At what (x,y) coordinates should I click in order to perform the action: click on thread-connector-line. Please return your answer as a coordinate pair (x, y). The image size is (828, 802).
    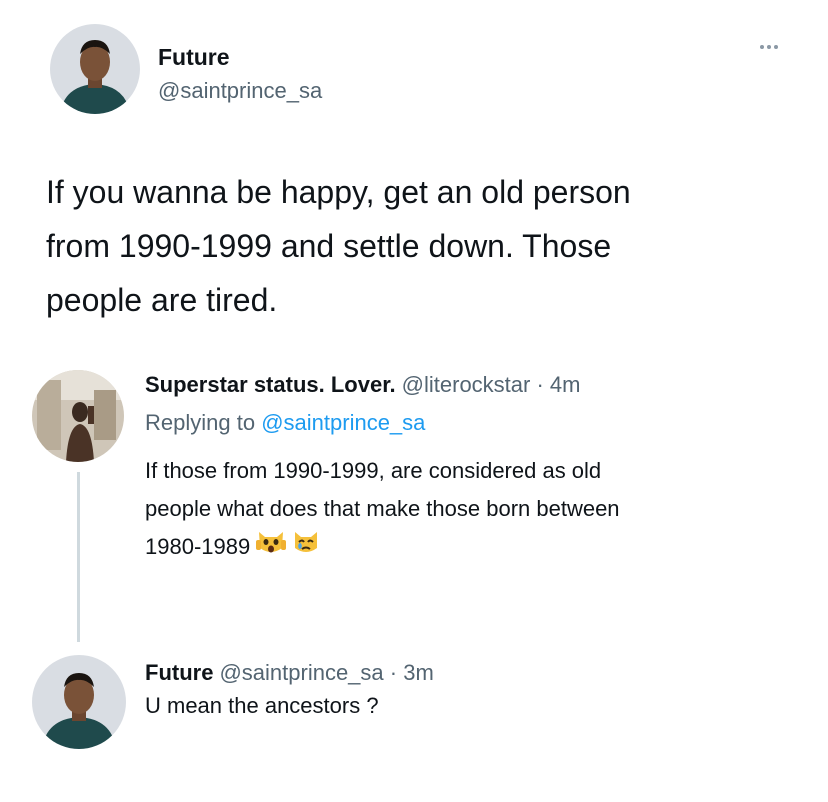
    Looking at the image, I should click on (78, 557).